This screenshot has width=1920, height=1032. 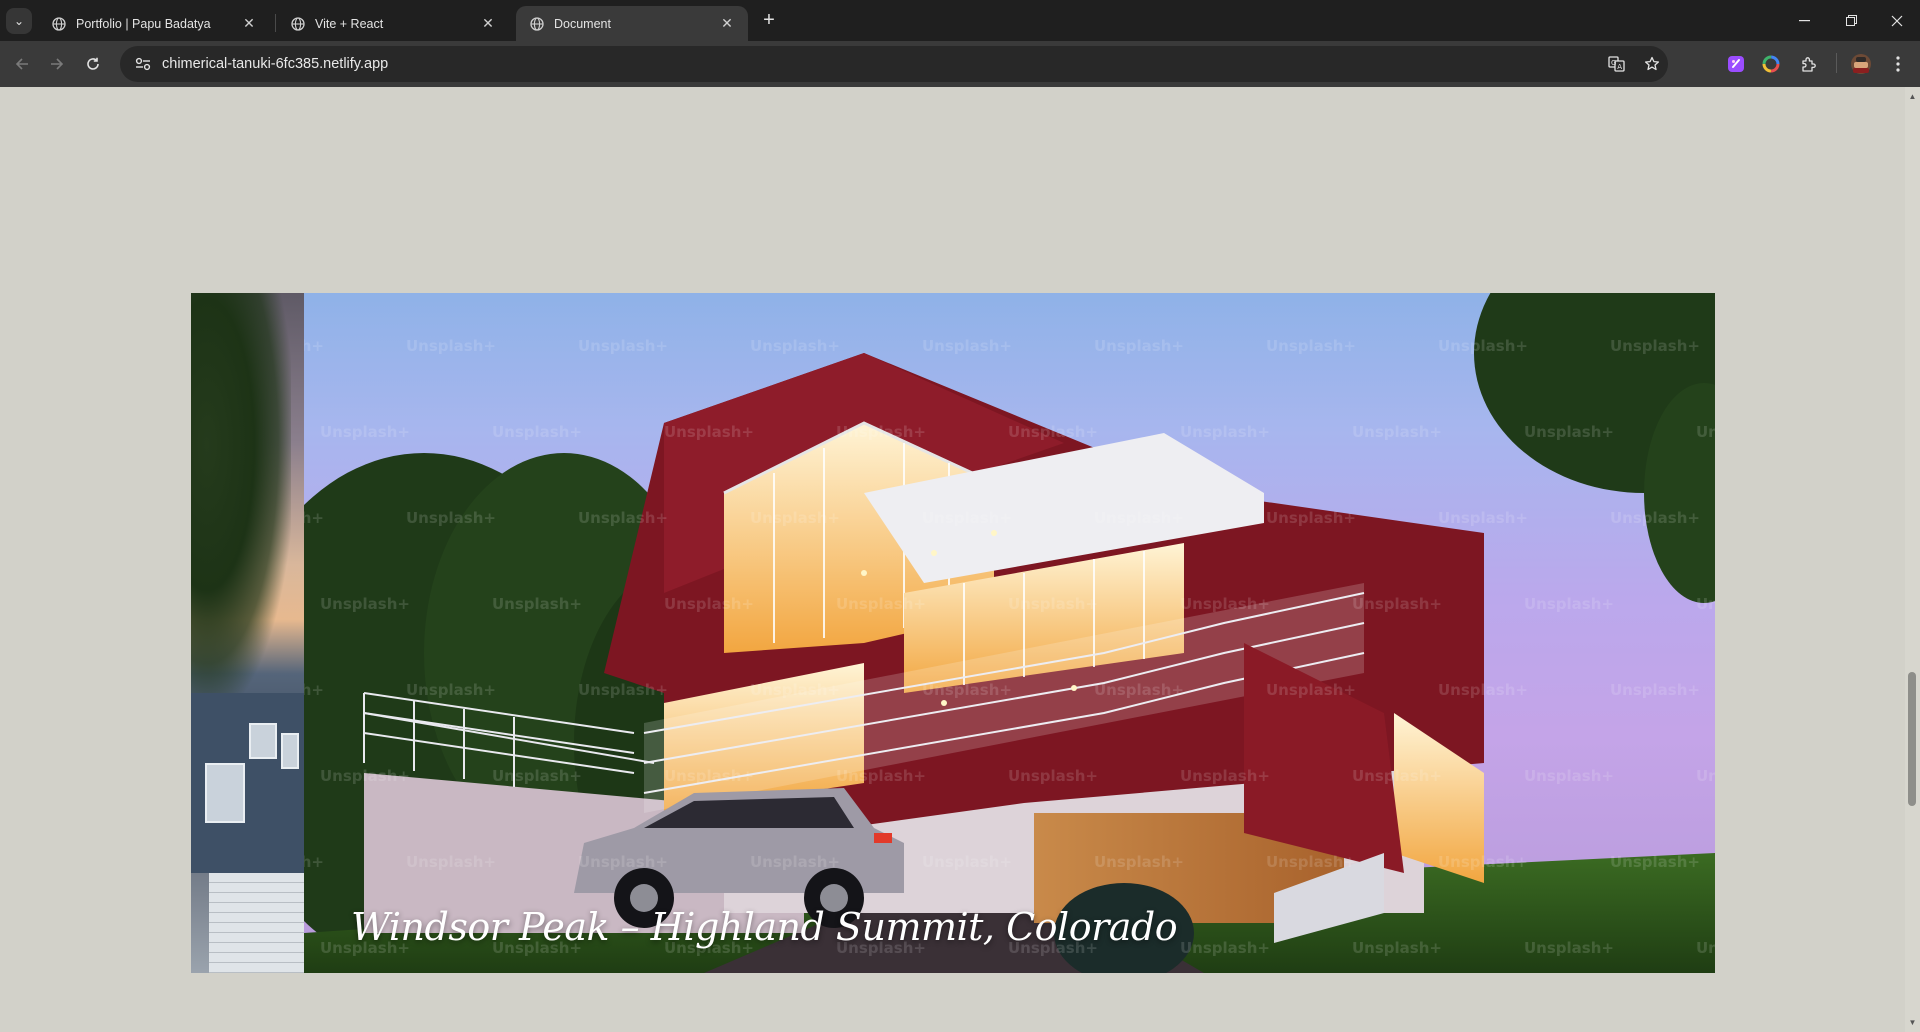 I want to click on menu-dots-icon, so click(x=1898, y=64).